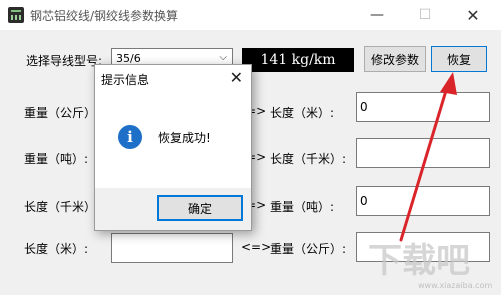 The height and width of the screenshot is (295, 501). What do you see at coordinates (184, 138) in the screenshot?
I see `dialog-message: 恢复成功!` at bounding box center [184, 138].